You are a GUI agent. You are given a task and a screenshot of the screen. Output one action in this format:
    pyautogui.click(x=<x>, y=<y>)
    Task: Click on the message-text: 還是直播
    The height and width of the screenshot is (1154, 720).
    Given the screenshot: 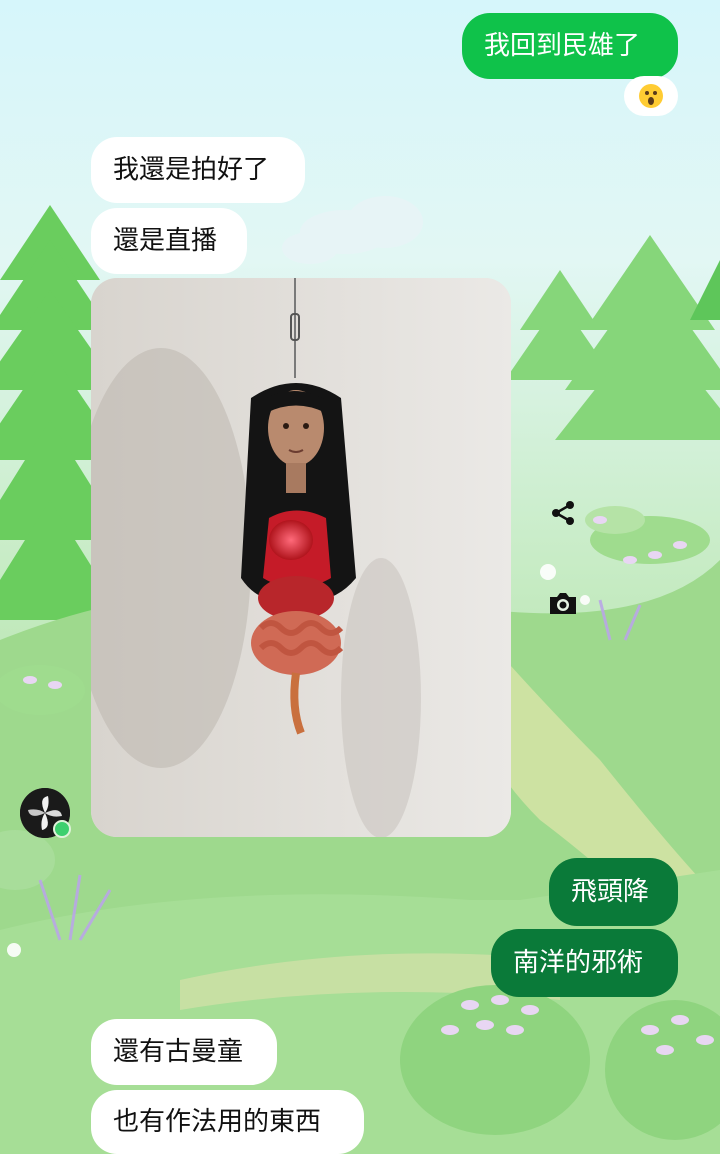 What is the action you would take?
    pyautogui.click(x=165, y=241)
    